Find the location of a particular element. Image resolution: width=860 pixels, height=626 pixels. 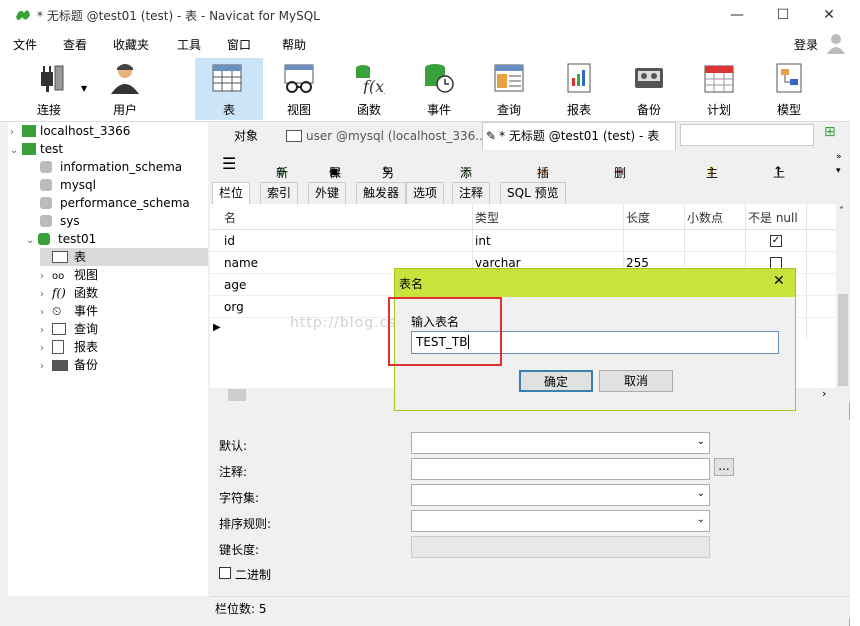

tree-db-mysql: mysql is located at coordinates (68, 185).